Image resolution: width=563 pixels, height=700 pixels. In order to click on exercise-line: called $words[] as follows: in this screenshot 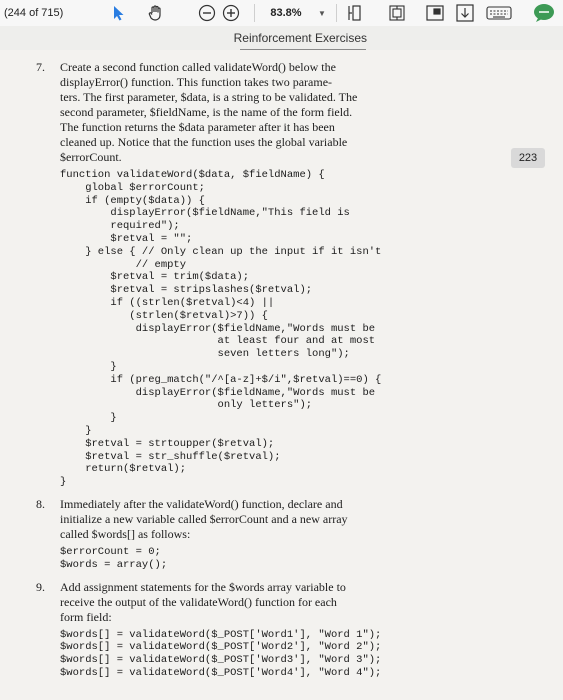, I will do `click(125, 533)`.